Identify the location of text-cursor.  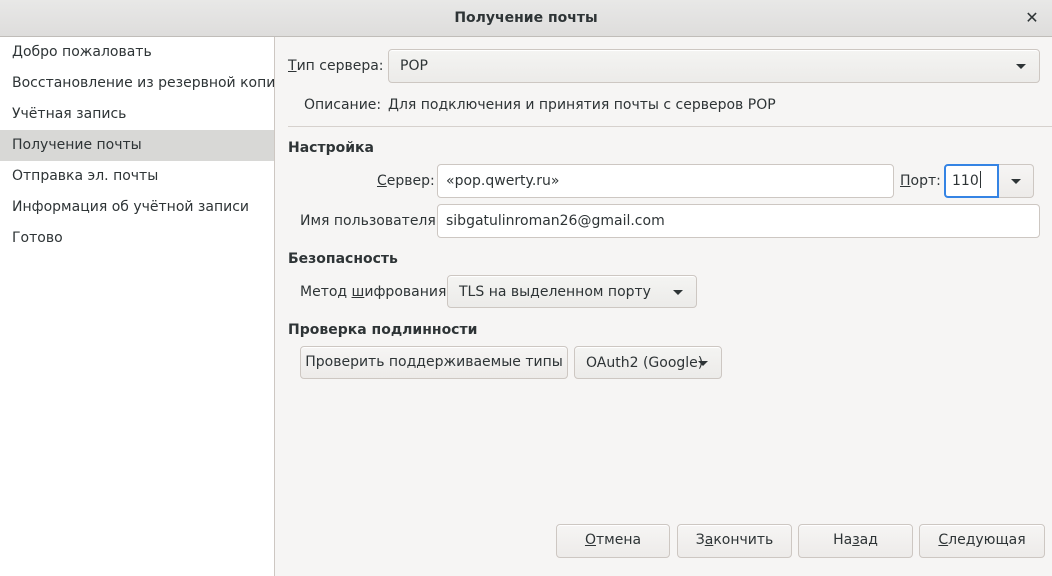
(980, 179).